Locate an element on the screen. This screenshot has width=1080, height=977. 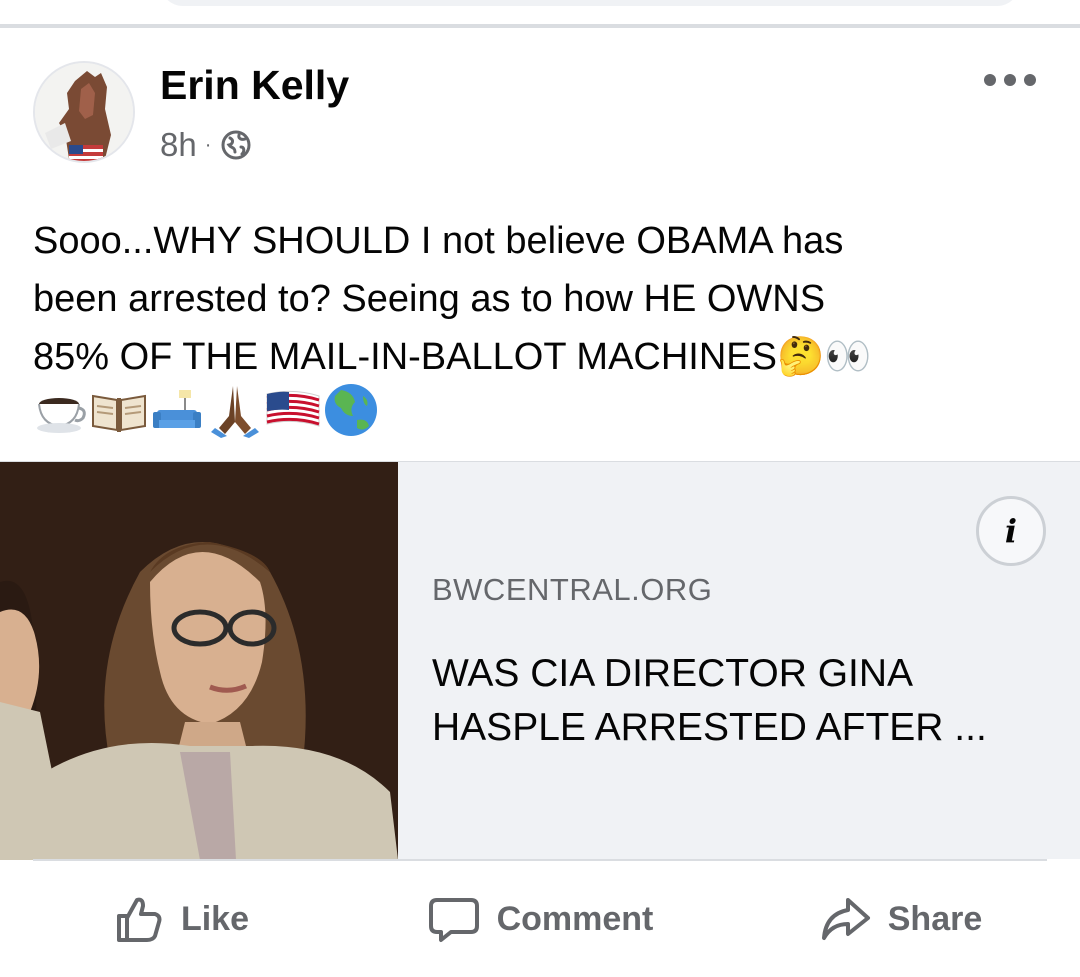
comment-button: Comment is located at coordinates (540, 919).